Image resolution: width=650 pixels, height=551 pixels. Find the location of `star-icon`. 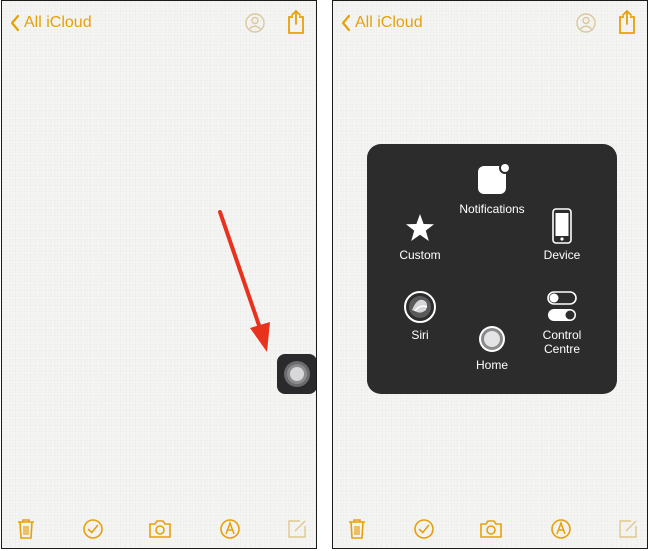

star-icon is located at coordinates (420, 227).